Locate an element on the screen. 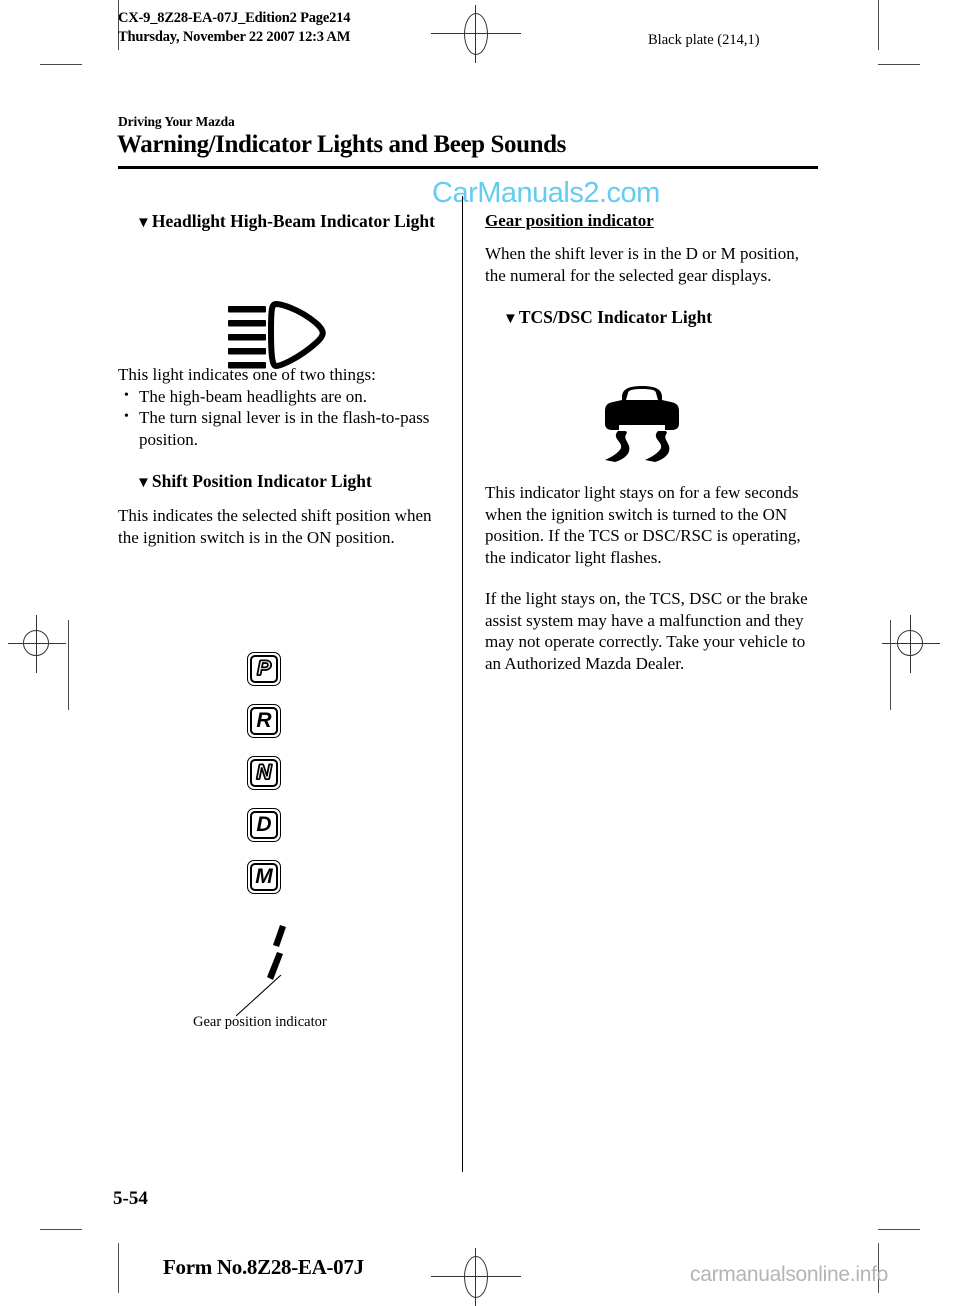 The height and width of the screenshot is (1306, 960). registration-mark-left-center is located at coordinates (37, 644).